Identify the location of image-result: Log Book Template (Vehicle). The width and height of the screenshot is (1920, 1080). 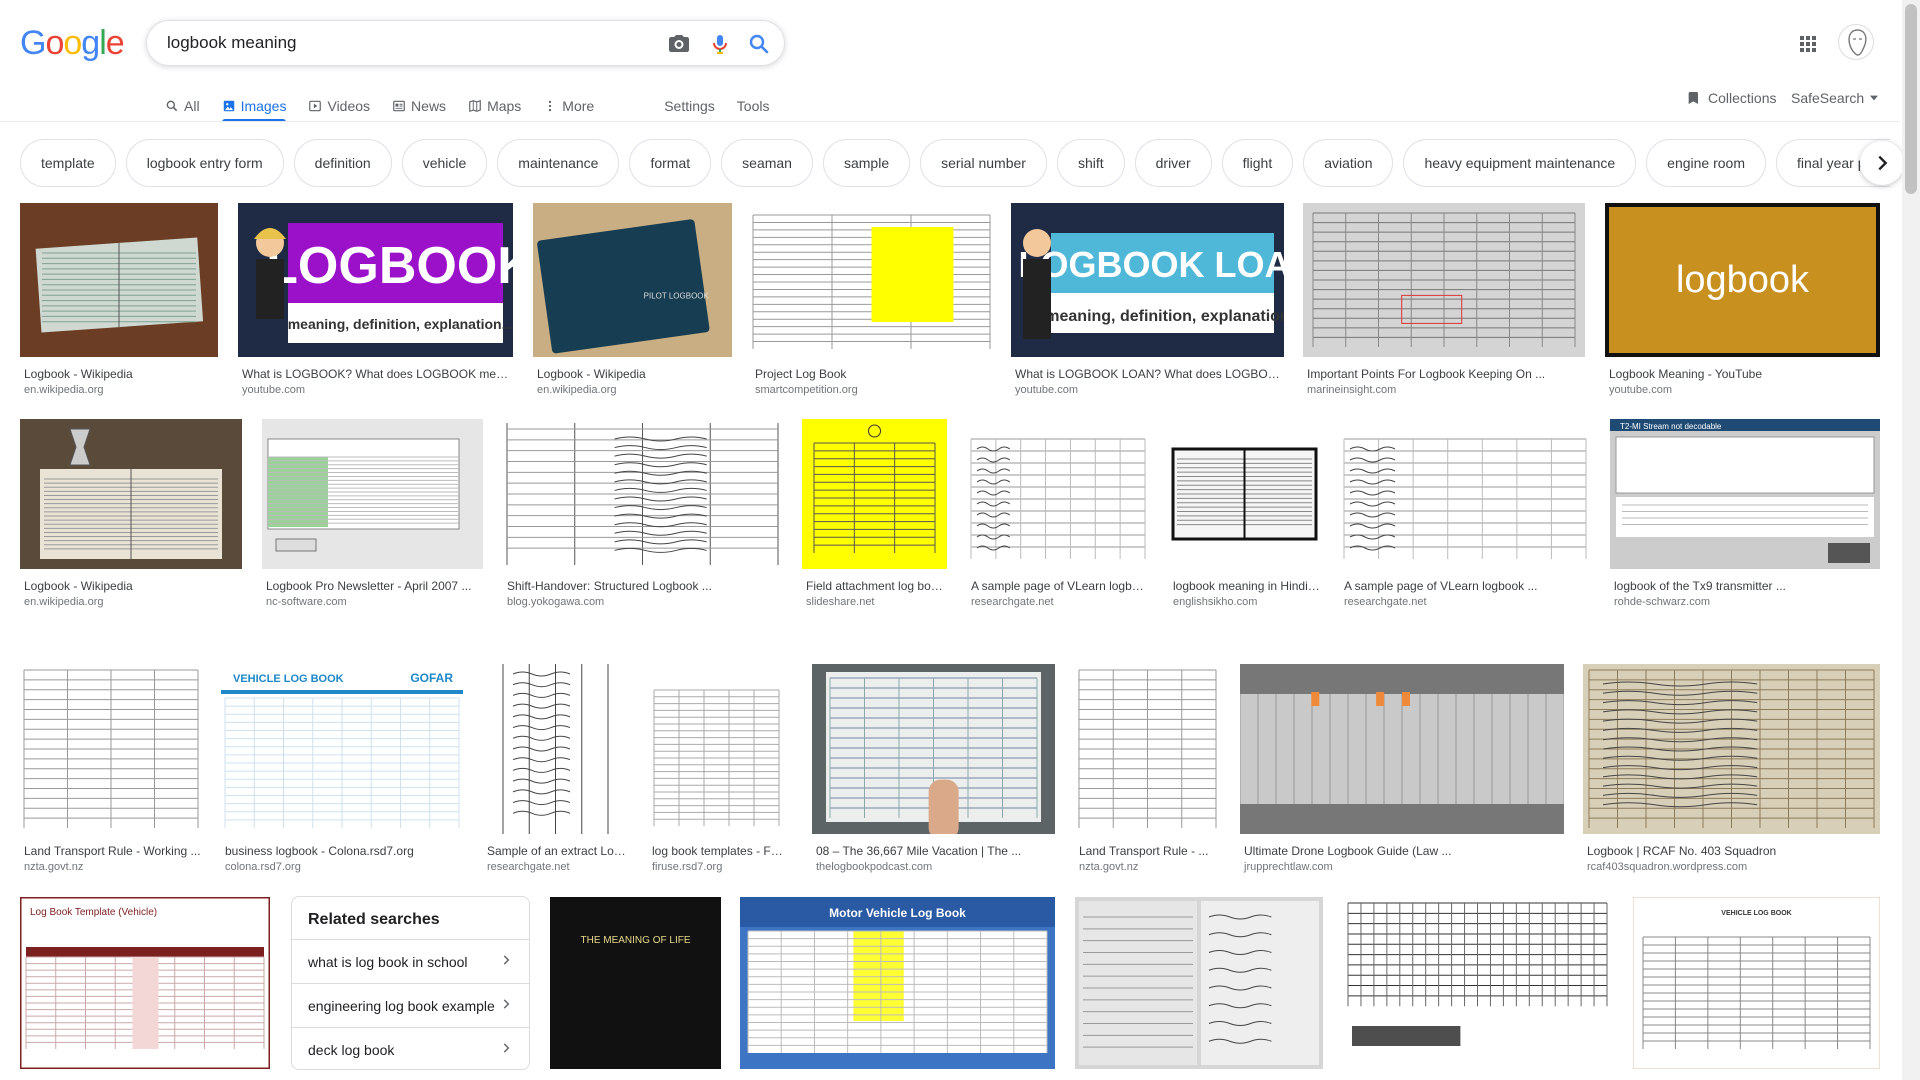
(145, 983).